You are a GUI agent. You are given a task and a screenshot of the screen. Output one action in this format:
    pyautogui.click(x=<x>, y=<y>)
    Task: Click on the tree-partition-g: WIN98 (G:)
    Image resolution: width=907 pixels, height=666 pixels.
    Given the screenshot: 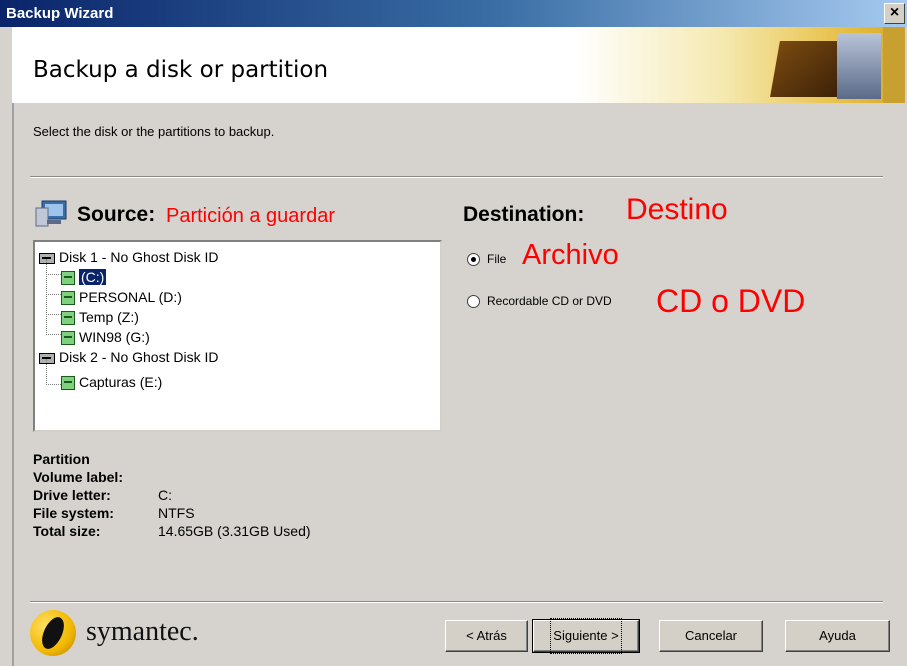 What is the action you would take?
    pyautogui.click(x=105, y=337)
    